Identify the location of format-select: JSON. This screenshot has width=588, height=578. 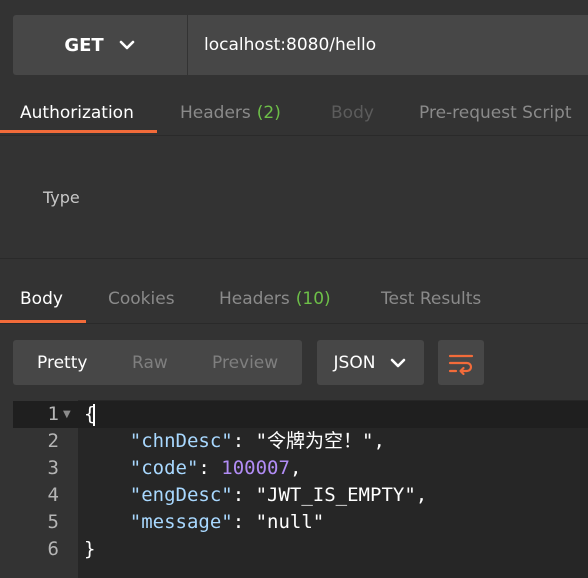
(370, 362).